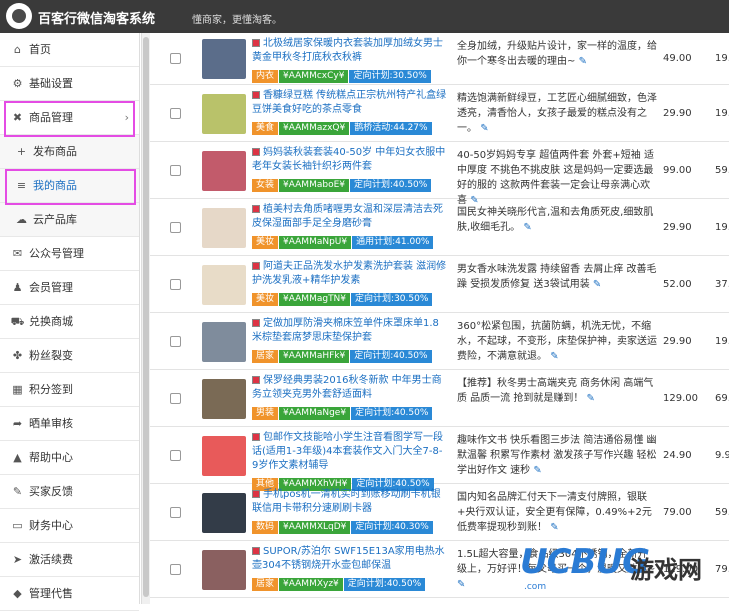  I want to click on product-title-link: 香糠绿豆糕 传统糕点正宗杭州特产礼盒绿豆饼美食好吃的茶点零食, so click(350, 103).